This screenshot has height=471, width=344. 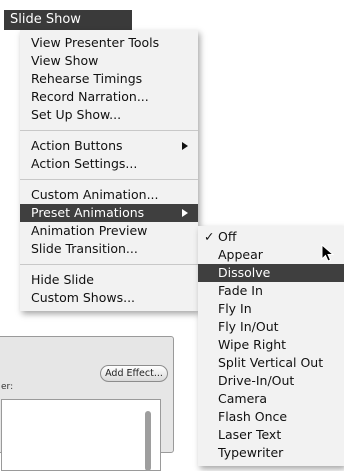 I want to click on menu-item-label: View Show, so click(x=65, y=60).